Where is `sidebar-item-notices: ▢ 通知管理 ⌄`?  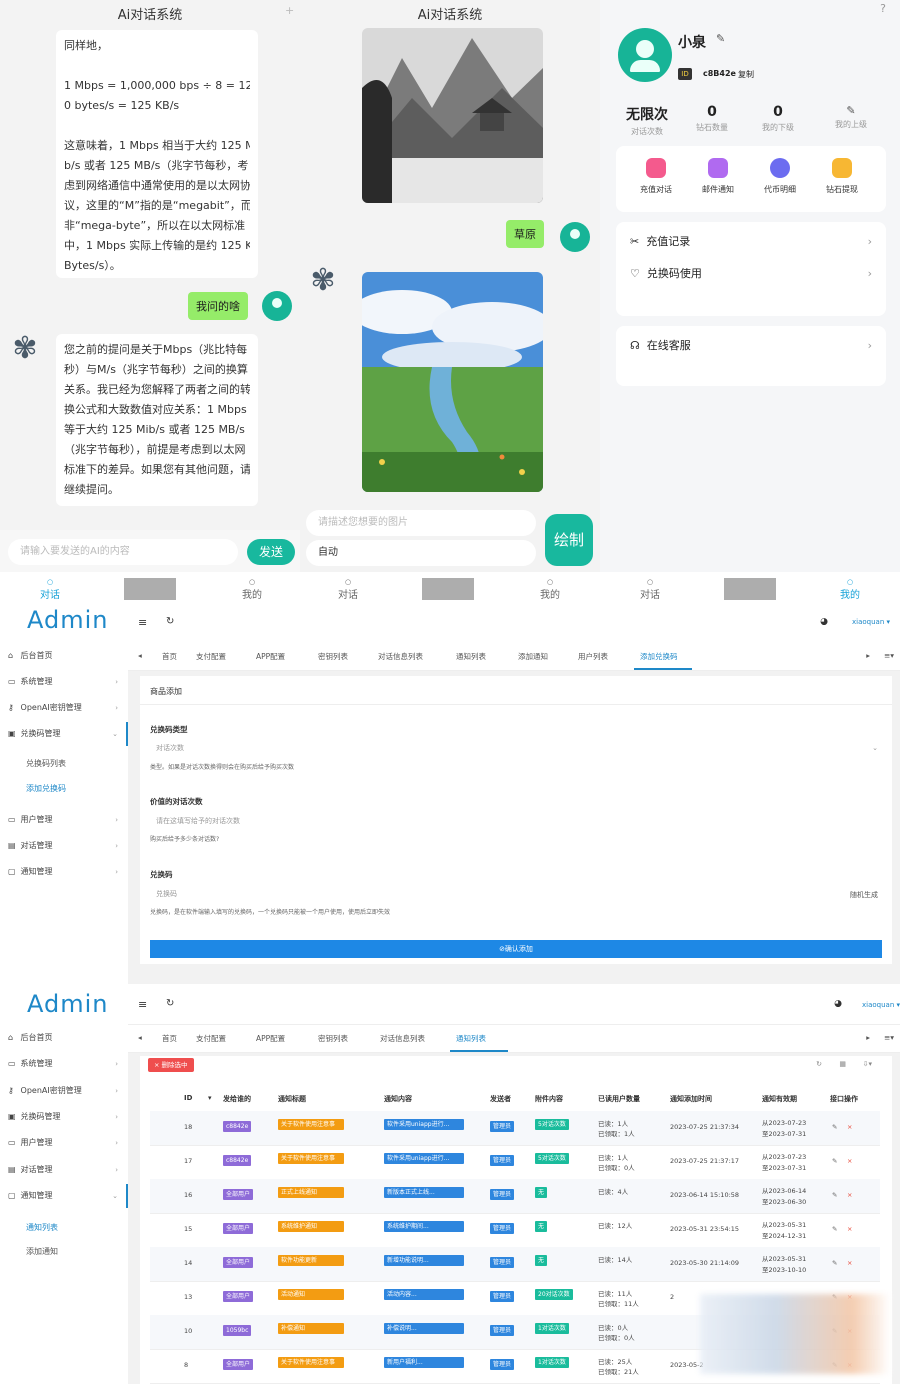
sidebar-item-notices: ▢ 通知管理 ⌄ is located at coordinates (65, 1196).